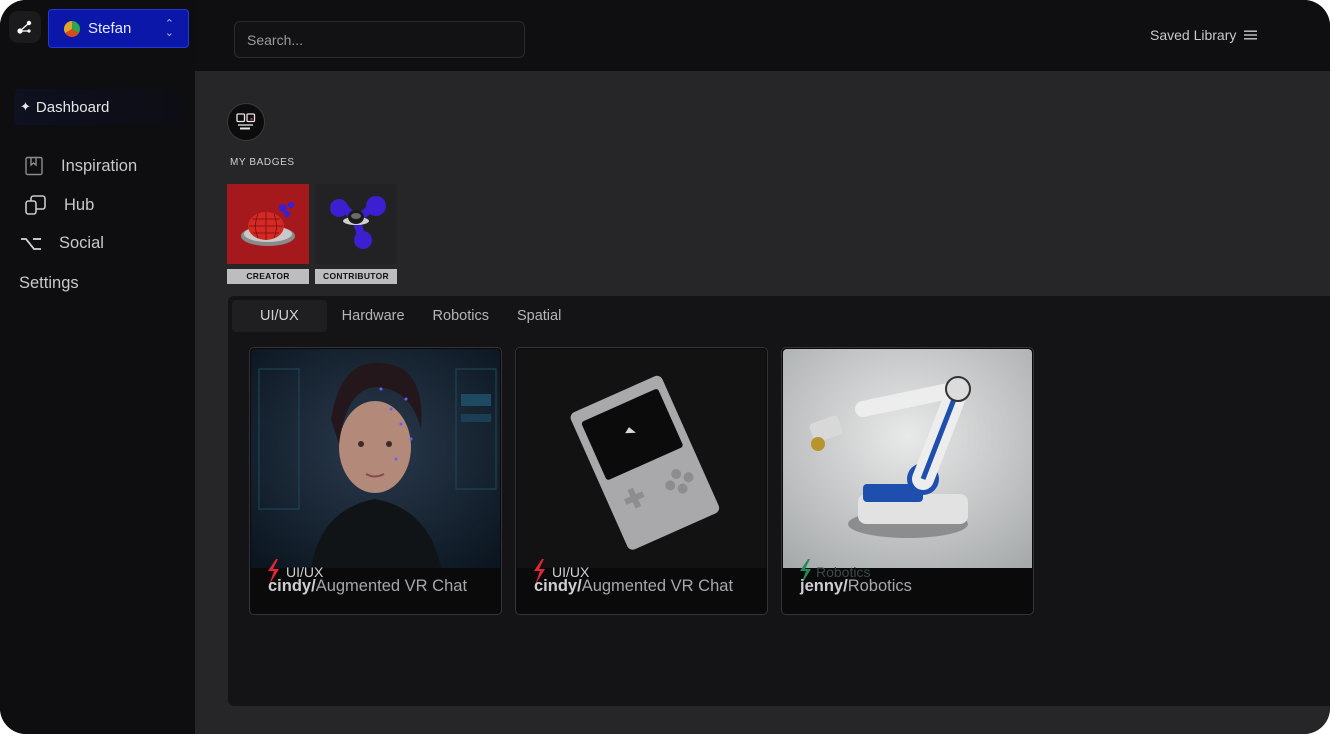 The width and height of the screenshot is (1332, 739). I want to click on menu-icon, so click(1251, 35).